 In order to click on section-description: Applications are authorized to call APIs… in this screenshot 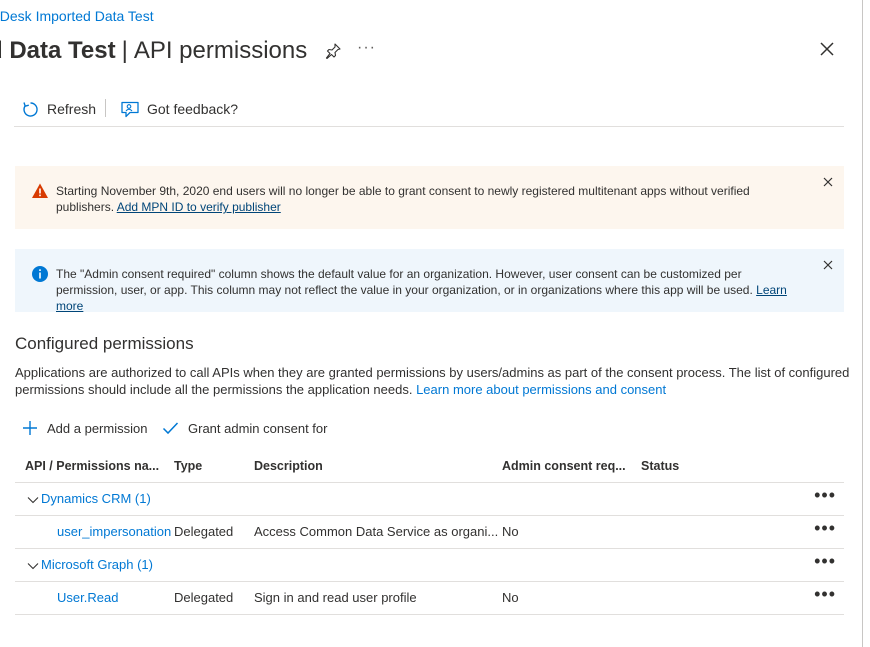, I will do `click(432, 381)`.